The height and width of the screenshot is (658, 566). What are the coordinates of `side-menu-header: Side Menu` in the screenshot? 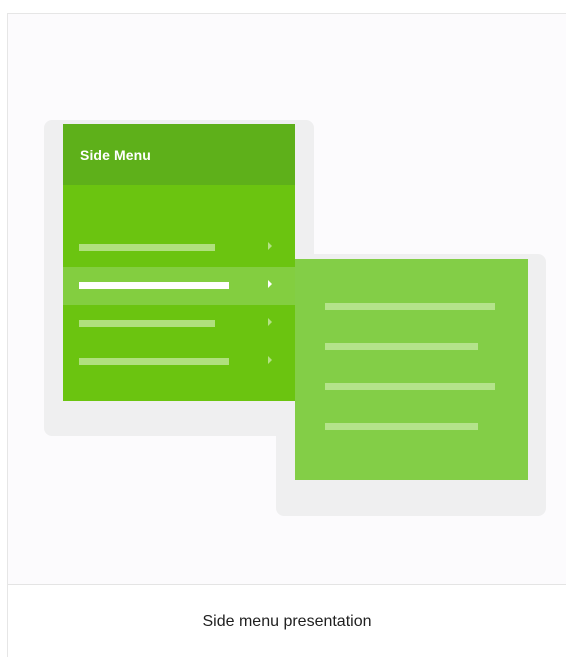 It's located at (179, 154).